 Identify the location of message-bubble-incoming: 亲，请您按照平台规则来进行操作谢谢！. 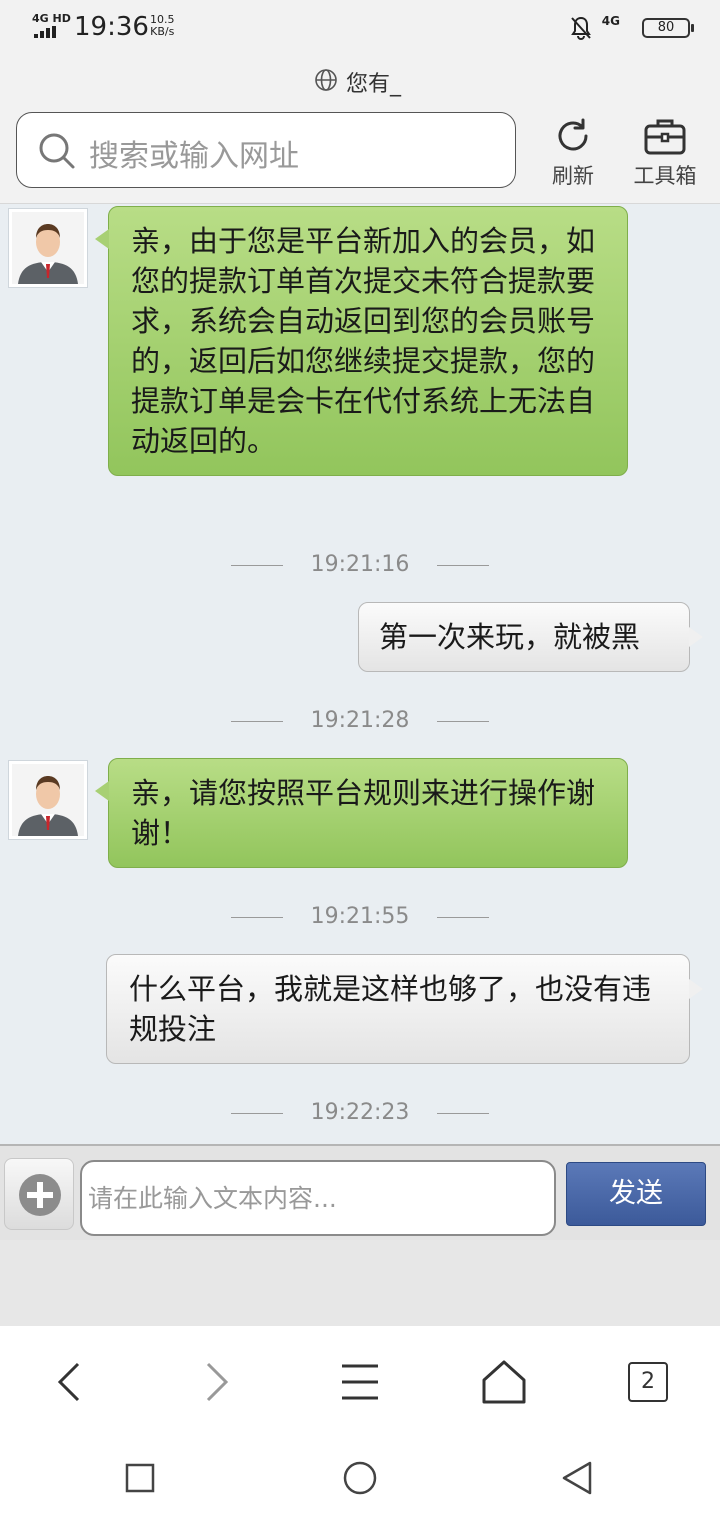
(361, 813).